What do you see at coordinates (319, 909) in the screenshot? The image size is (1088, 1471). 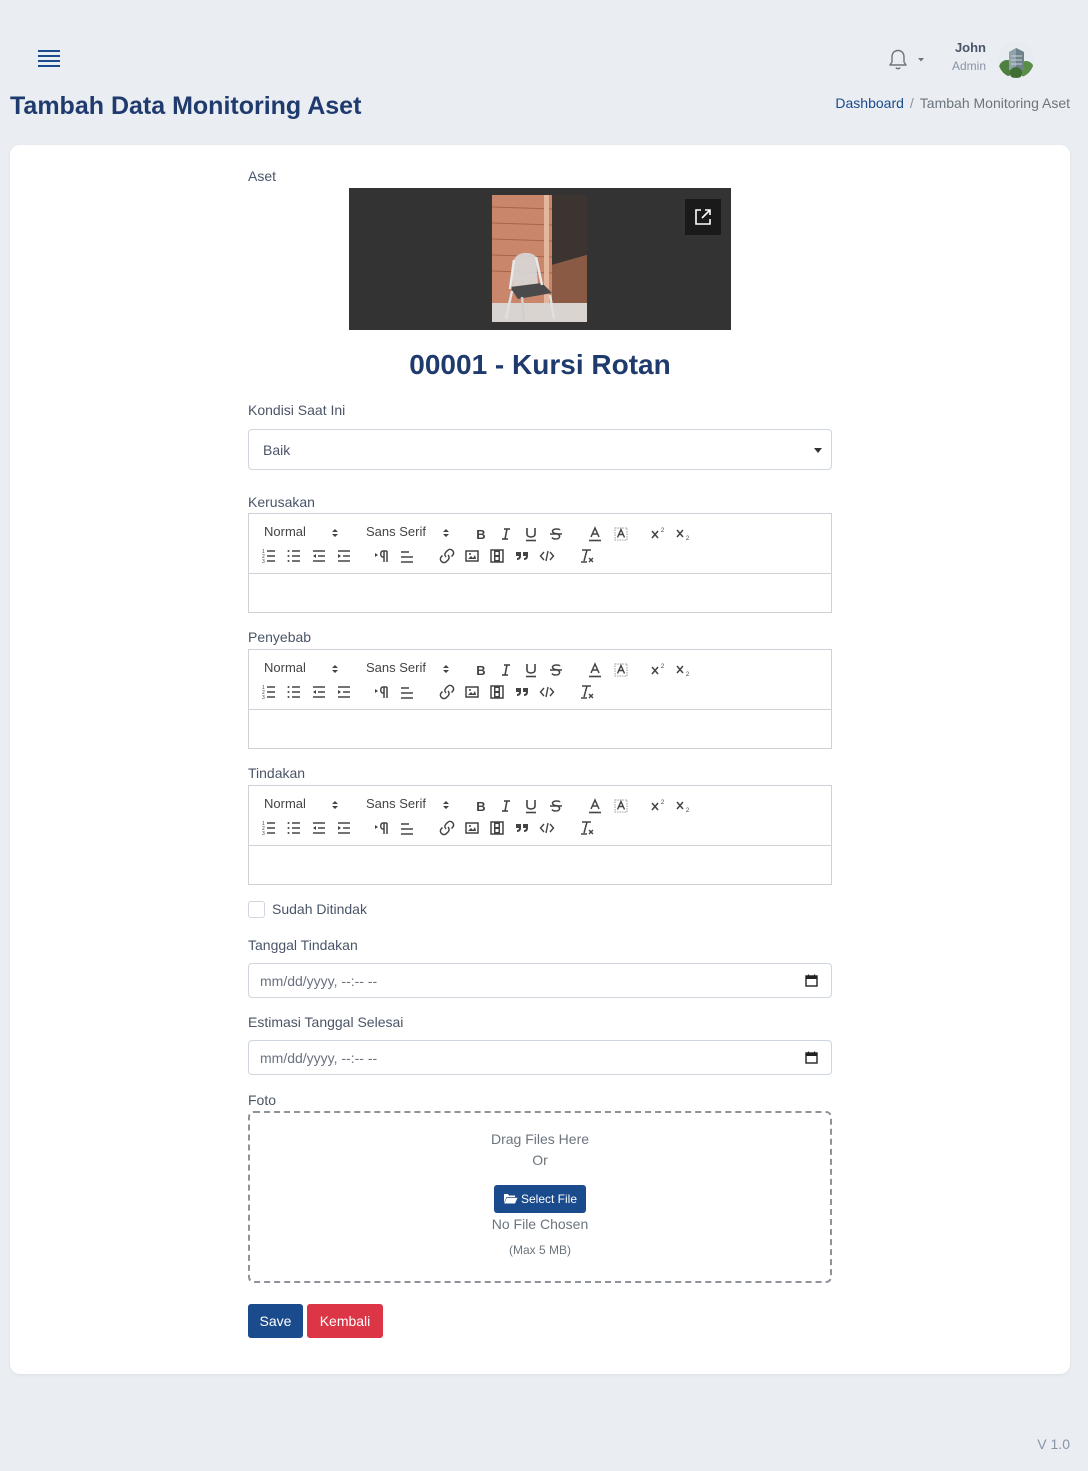 I see `sudah-ditindak-label: Sudah Ditindak` at bounding box center [319, 909].